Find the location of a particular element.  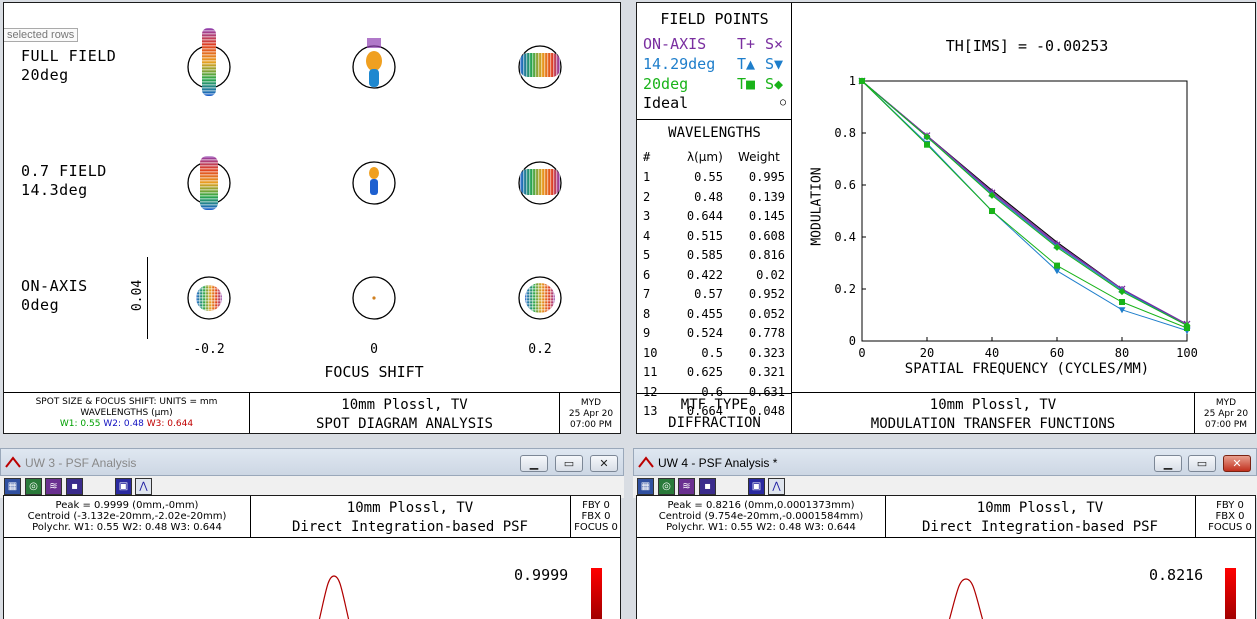

uw4-psf-stats: FBY 0 FBX 0 FOCUS 0 is located at coordinates (1230, 516).